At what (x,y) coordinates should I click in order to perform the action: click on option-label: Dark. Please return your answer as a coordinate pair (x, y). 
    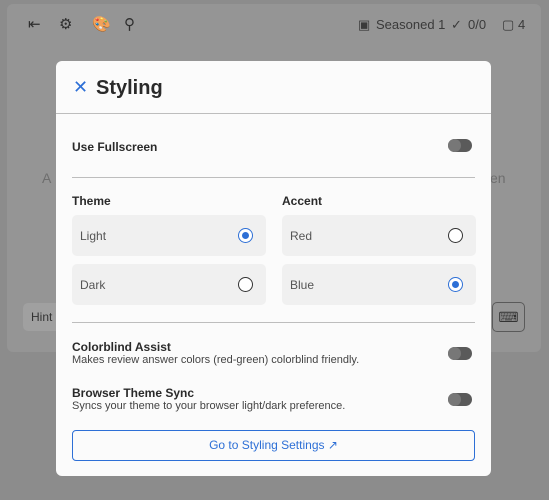
    Looking at the image, I should click on (93, 285).